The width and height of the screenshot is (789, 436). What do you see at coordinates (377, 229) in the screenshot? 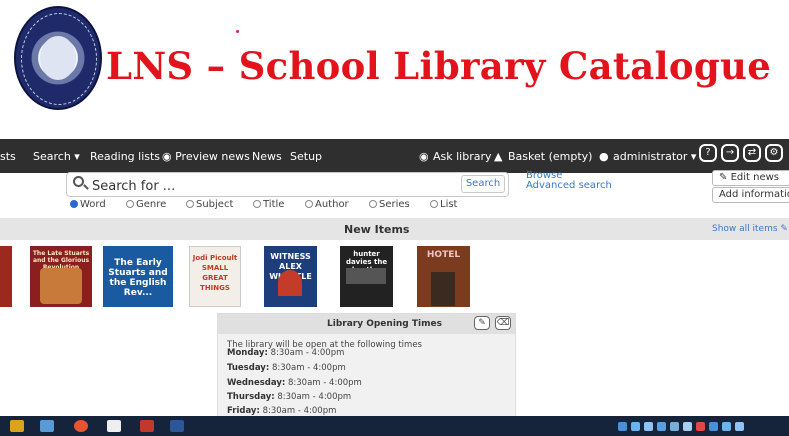
I see `new-items-heading: New Items` at bounding box center [377, 229].